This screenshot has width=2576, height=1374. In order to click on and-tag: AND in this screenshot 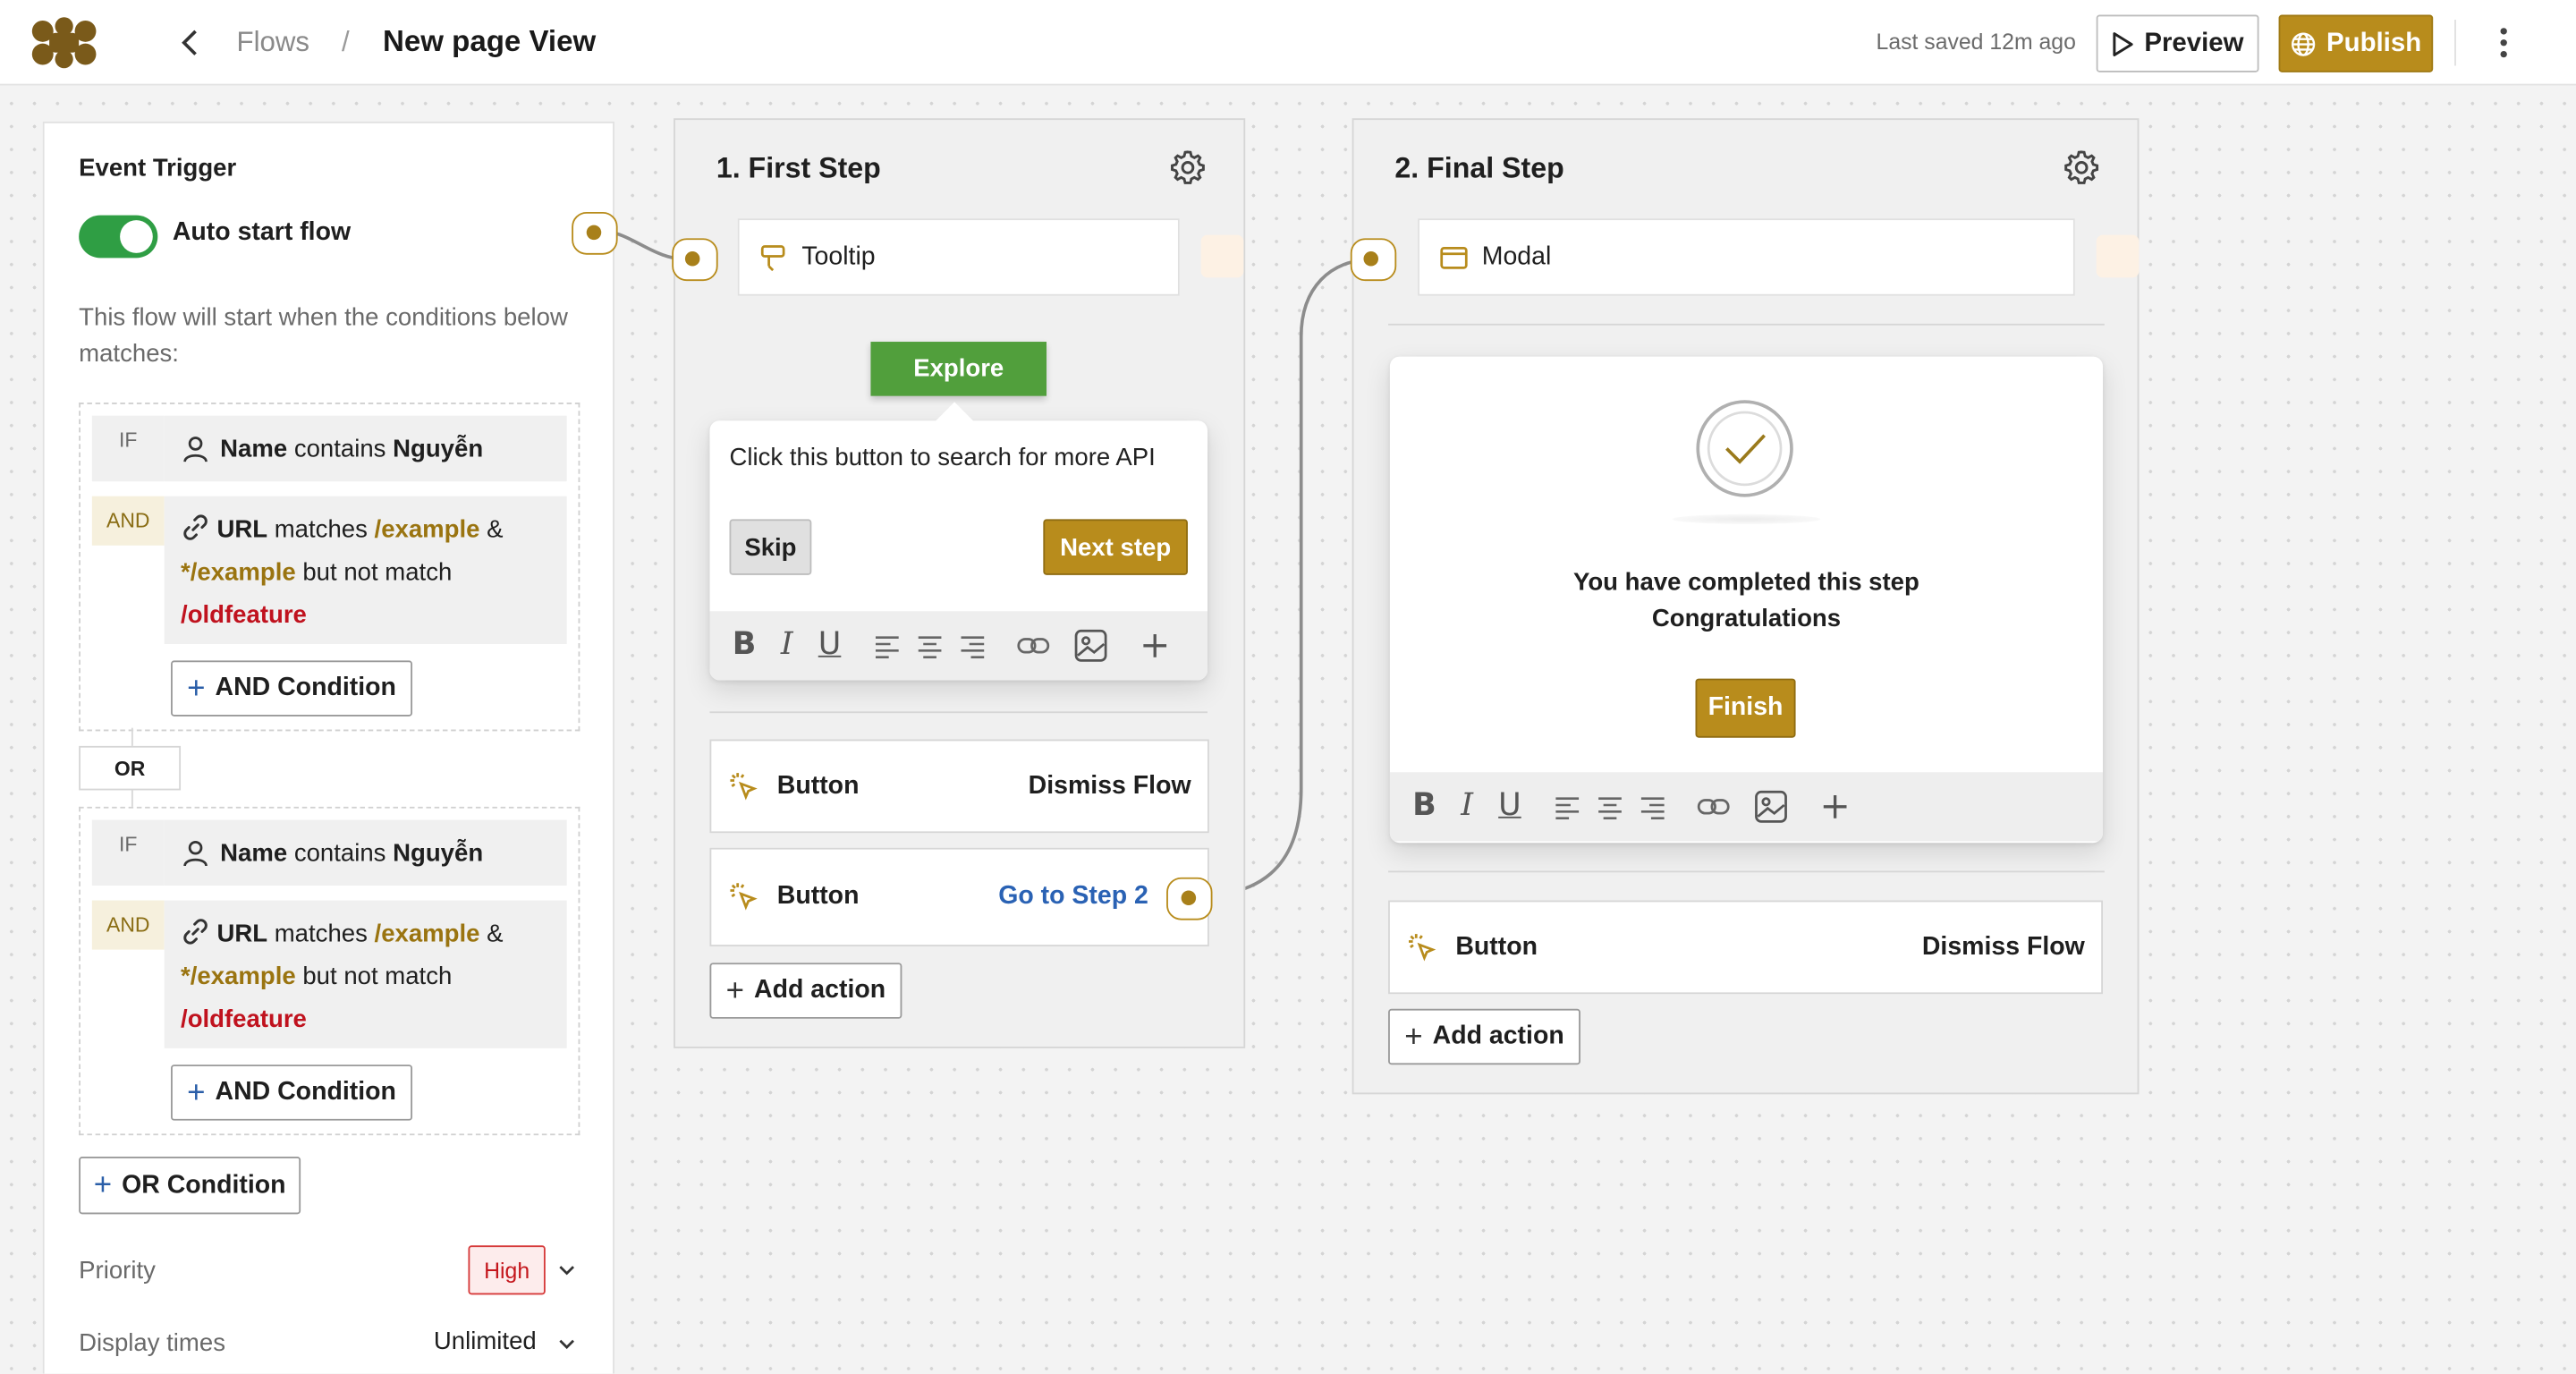, I will do `click(128, 521)`.